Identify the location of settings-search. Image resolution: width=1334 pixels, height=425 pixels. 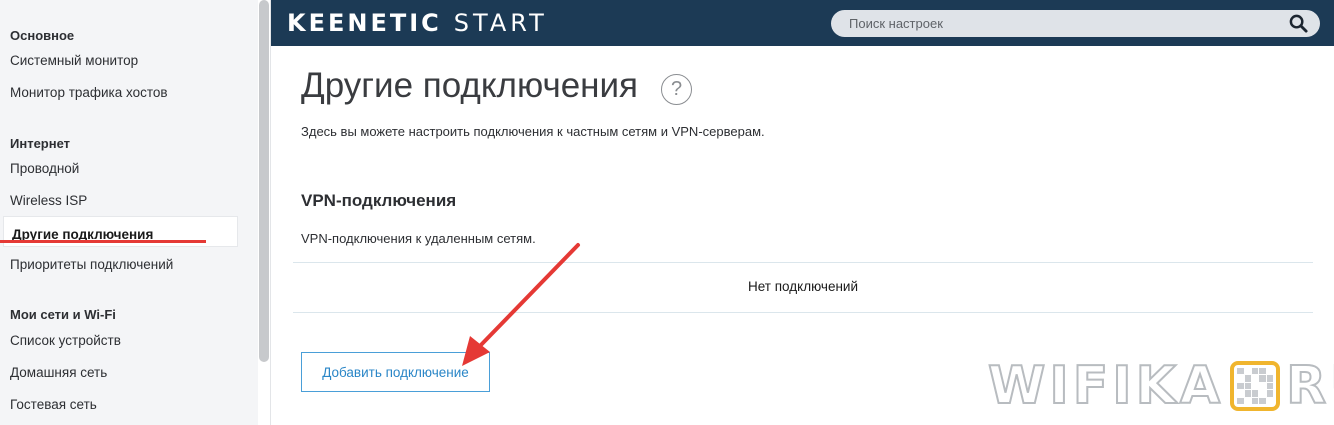
(1075, 23).